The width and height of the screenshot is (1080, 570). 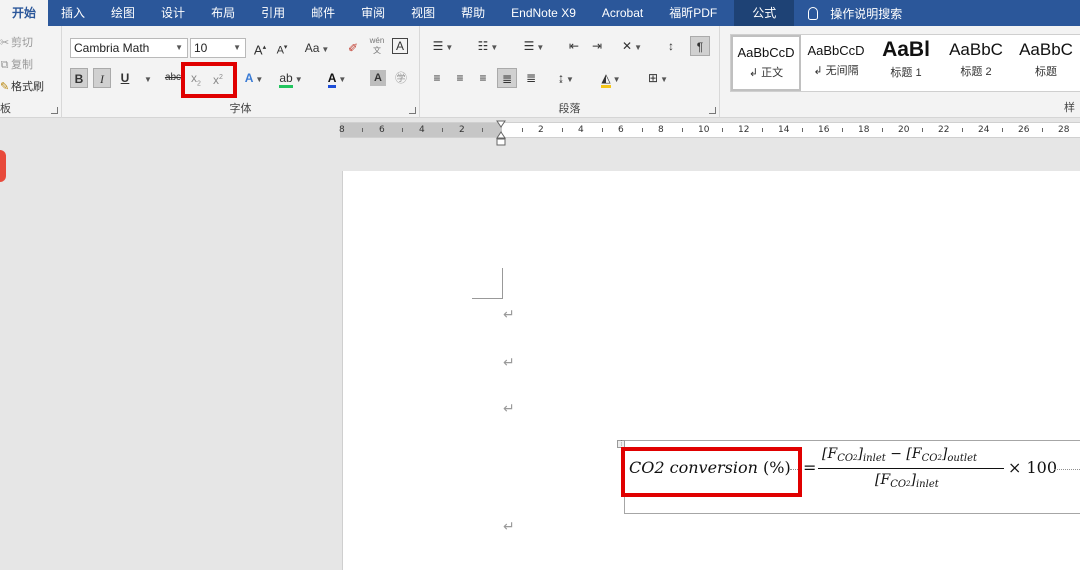 What do you see at coordinates (422, 130) in the screenshot?
I see `ruler-label: 4` at bounding box center [422, 130].